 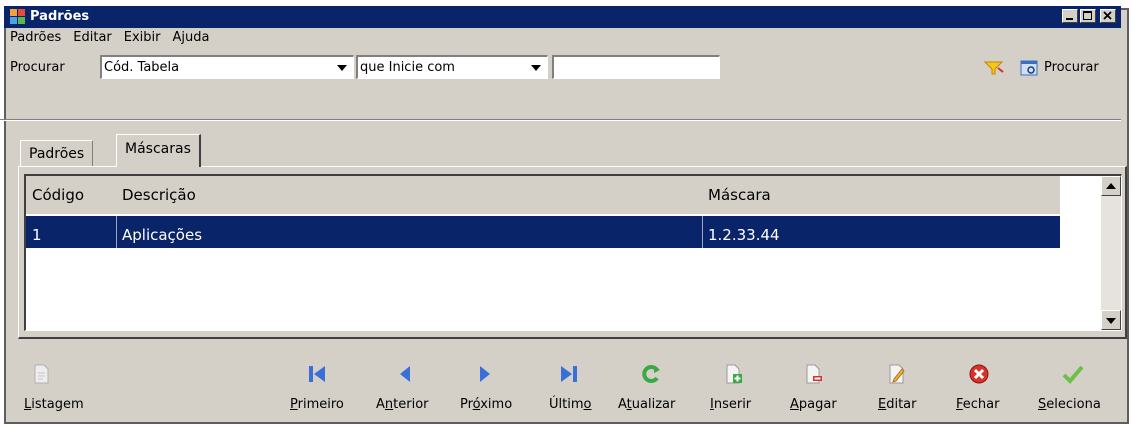 What do you see at coordinates (731, 404) in the screenshot?
I see `inserir-label: Inserir` at bounding box center [731, 404].